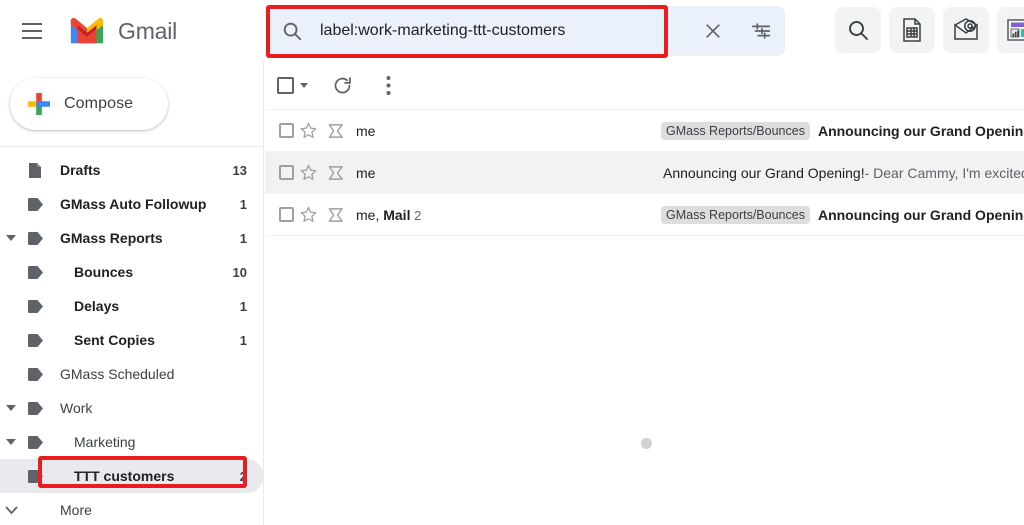  What do you see at coordinates (99, 103) in the screenshot?
I see `compose-label: Compose` at bounding box center [99, 103].